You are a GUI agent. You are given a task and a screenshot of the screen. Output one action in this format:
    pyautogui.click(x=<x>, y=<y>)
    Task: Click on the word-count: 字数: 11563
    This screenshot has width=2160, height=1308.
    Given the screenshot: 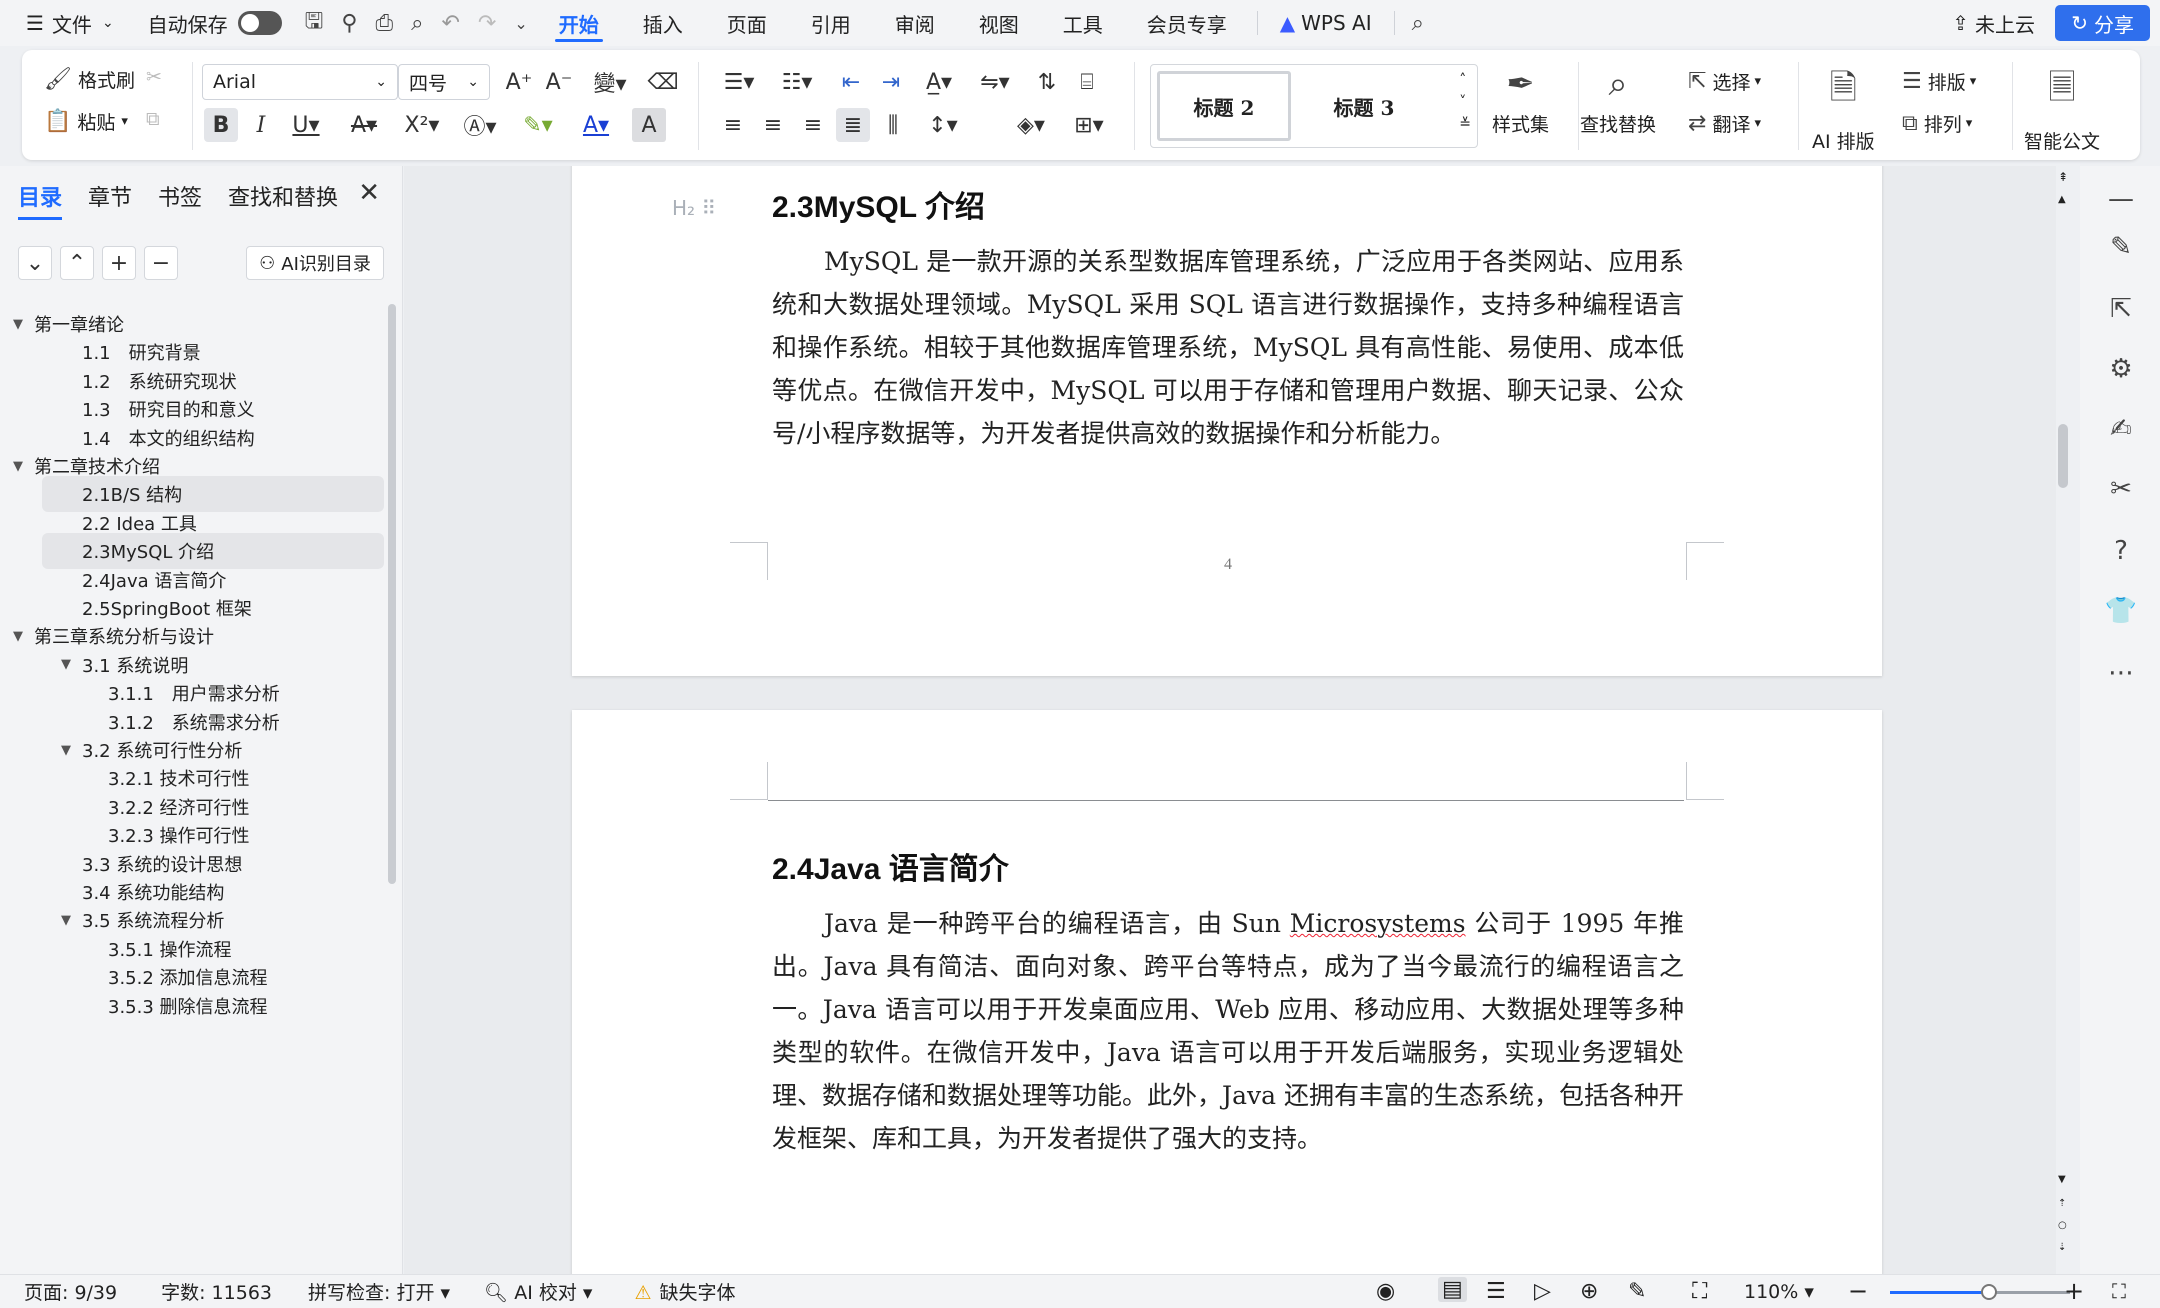 What is the action you would take?
    pyautogui.click(x=216, y=1291)
    